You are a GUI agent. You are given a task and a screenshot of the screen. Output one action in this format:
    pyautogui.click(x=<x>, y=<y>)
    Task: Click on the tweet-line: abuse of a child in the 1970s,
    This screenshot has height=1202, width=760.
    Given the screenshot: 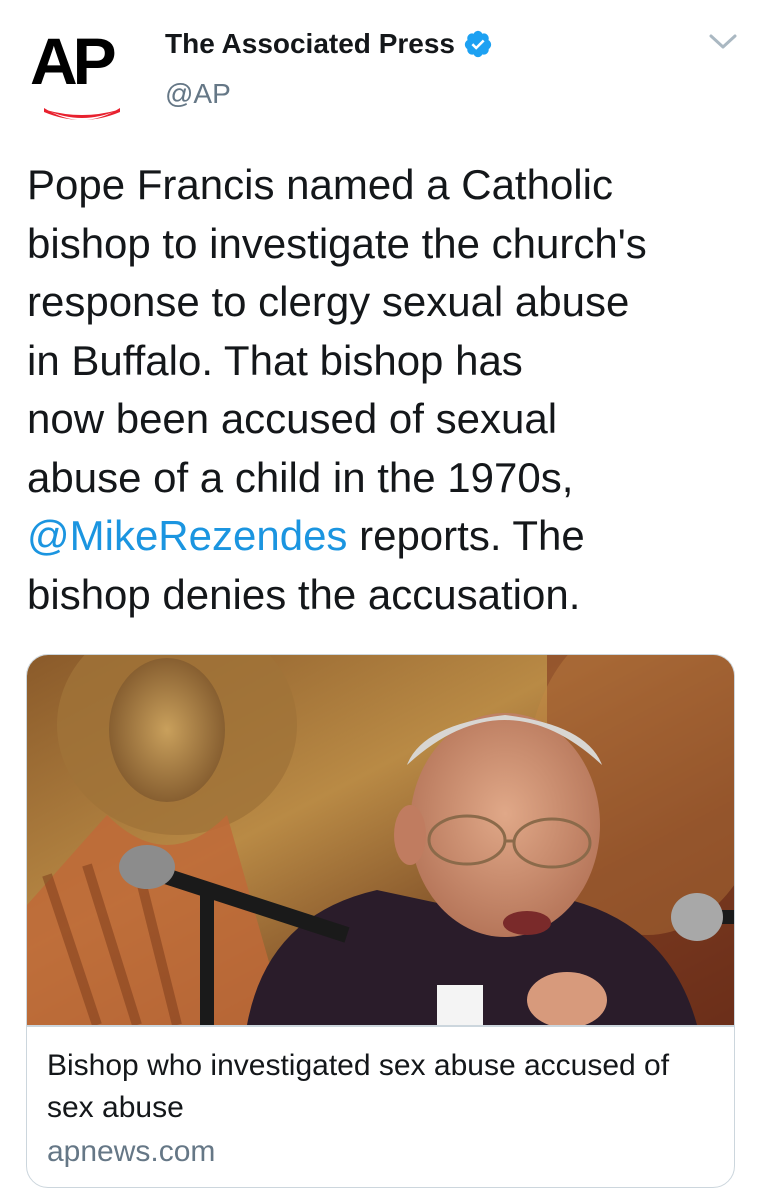 What is the action you would take?
    pyautogui.click(x=300, y=477)
    